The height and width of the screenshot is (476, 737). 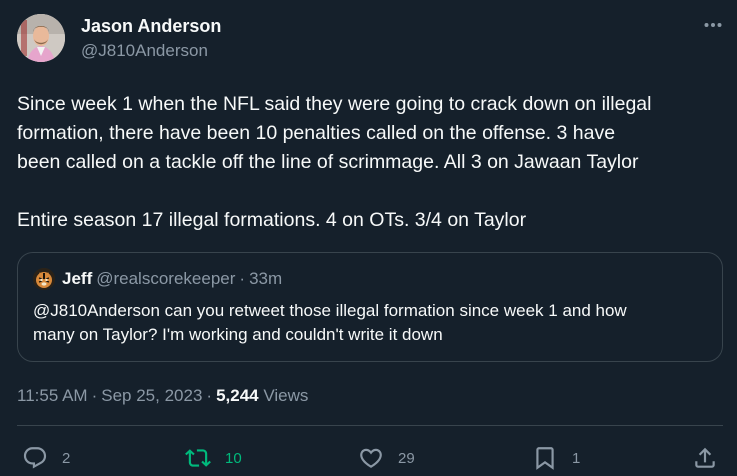 What do you see at coordinates (371, 458) in the screenshot?
I see `heart-icon` at bounding box center [371, 458].